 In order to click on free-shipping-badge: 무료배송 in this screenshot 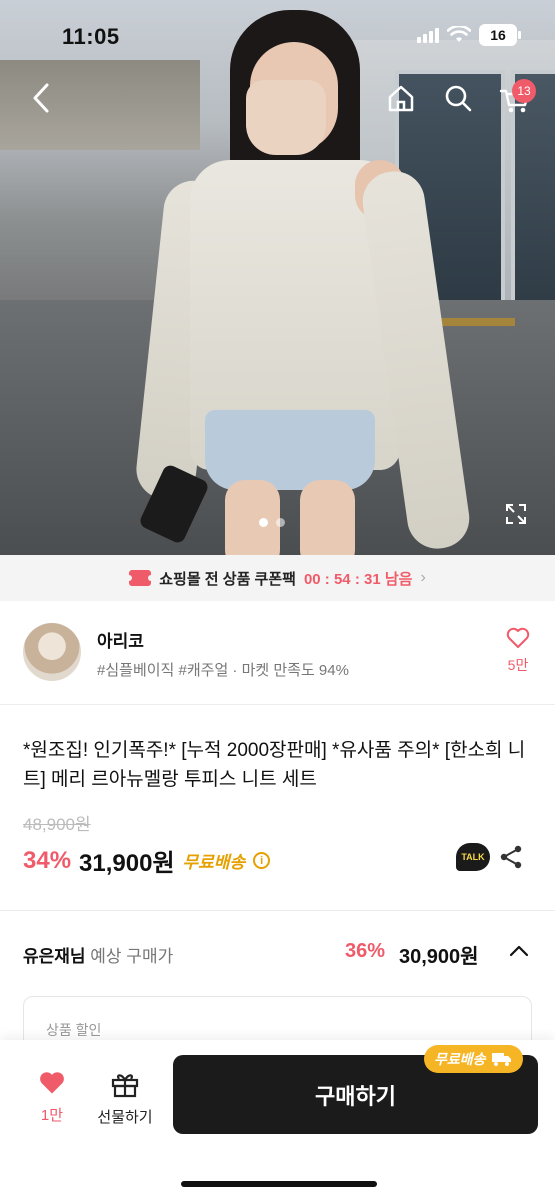, I will do `click(473, 1059)`.